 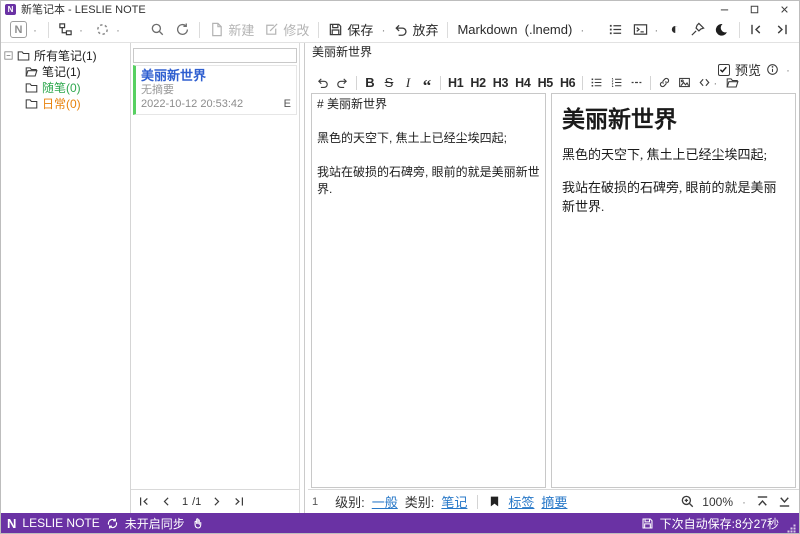 What do you see at coordinates (781, 30) in the screenshot?
I see `collapse-right-panel-button` at bounding box center [781, 30].